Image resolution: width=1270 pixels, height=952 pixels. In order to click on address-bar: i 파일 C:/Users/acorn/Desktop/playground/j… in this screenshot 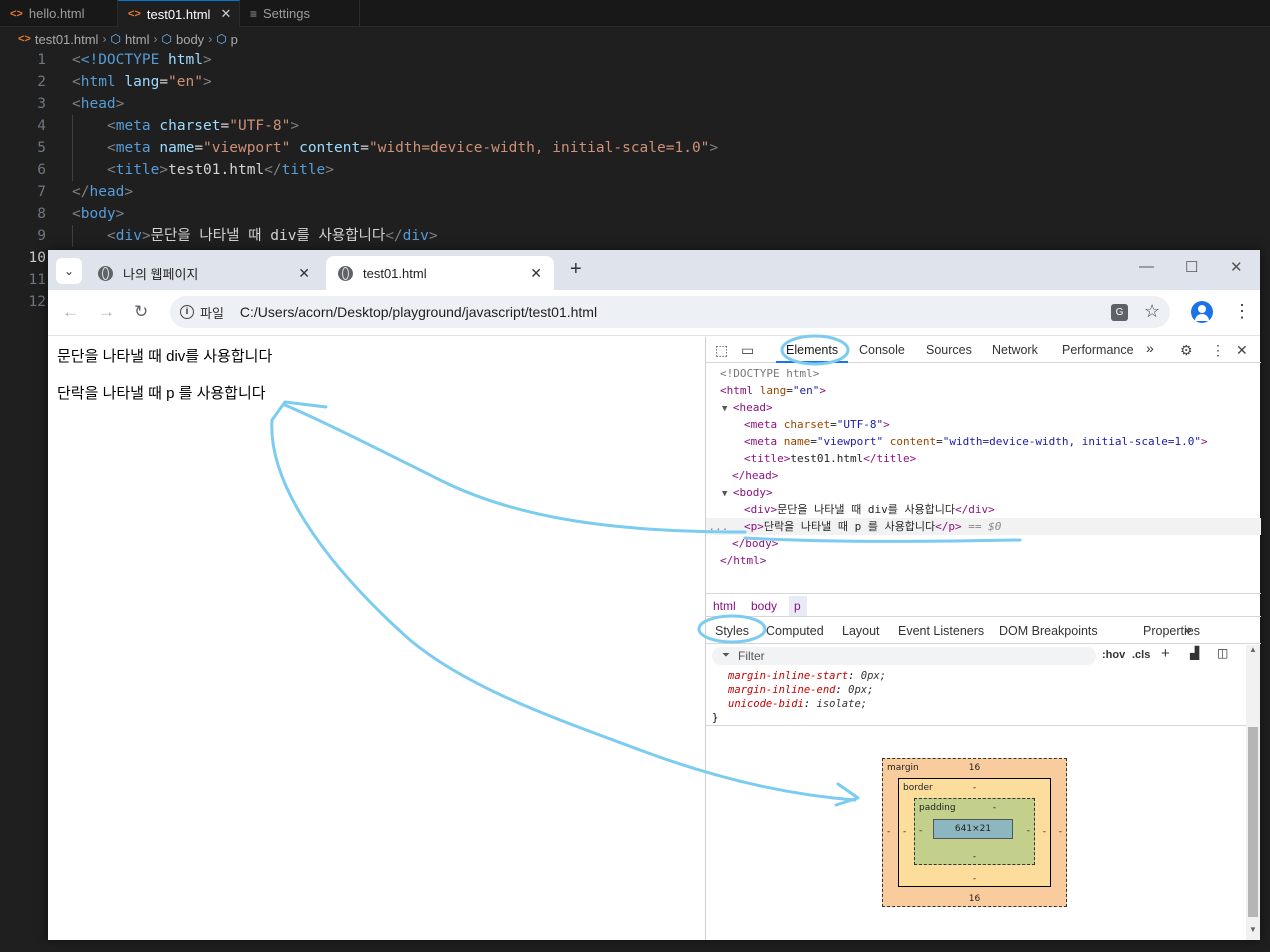, I will do `click(670, 312)`.